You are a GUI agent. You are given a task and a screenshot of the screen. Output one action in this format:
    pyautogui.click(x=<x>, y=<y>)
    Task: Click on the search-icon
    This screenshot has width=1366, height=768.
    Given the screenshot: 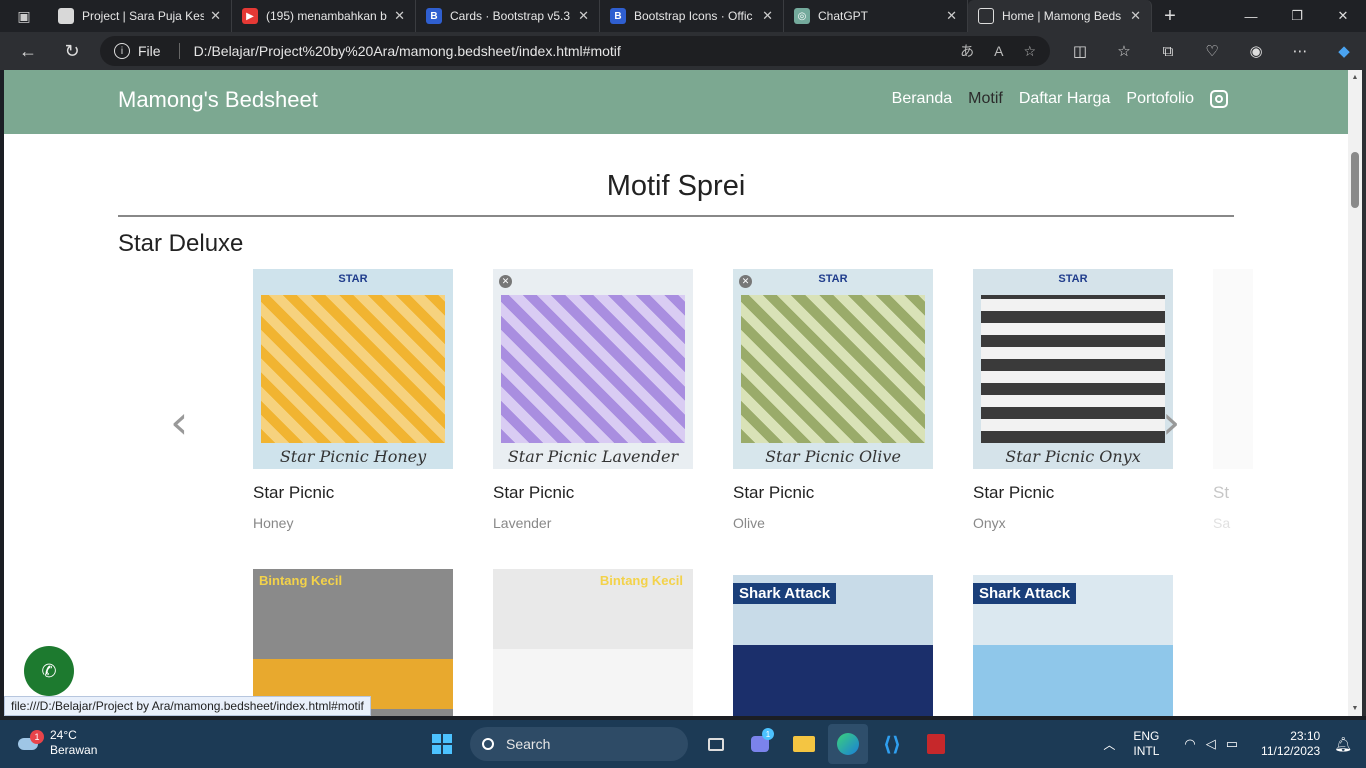 What is the action you would take?
    pyautogui.click(x=488, y=744)
    